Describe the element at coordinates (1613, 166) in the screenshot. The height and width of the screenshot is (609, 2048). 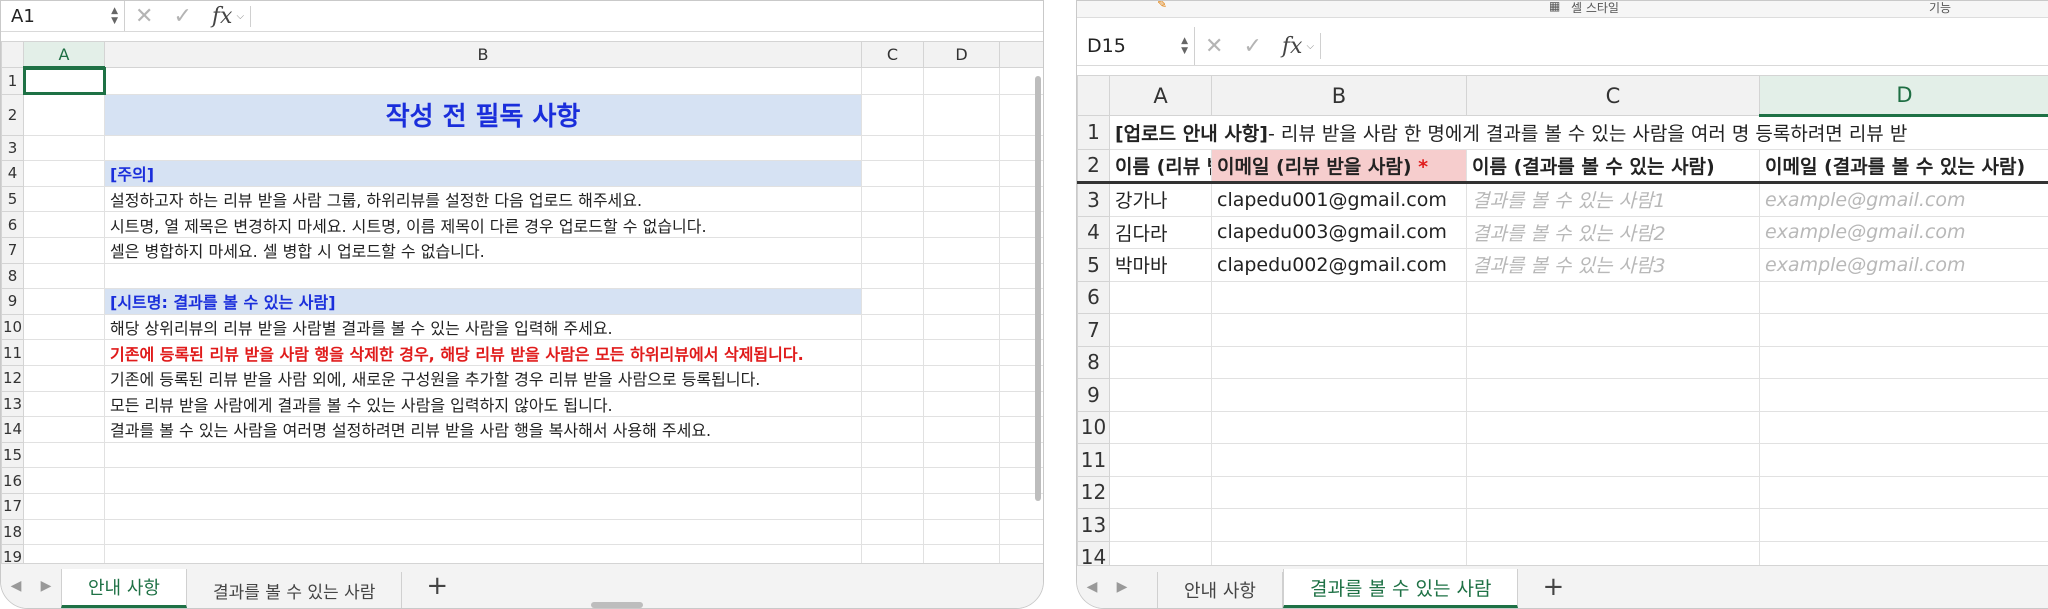
I see `header-viewer-name: 이름 (결과를 볼 수 있는 사람)` at that location.